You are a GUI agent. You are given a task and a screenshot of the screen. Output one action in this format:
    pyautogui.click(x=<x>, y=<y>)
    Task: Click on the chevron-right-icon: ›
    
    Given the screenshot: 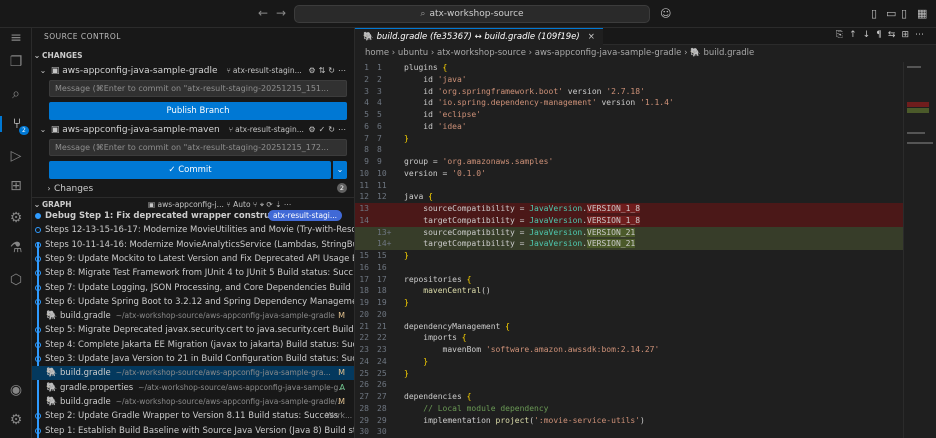 What is the action you would take?
    pyautogui.click(x=49, y=188)
    